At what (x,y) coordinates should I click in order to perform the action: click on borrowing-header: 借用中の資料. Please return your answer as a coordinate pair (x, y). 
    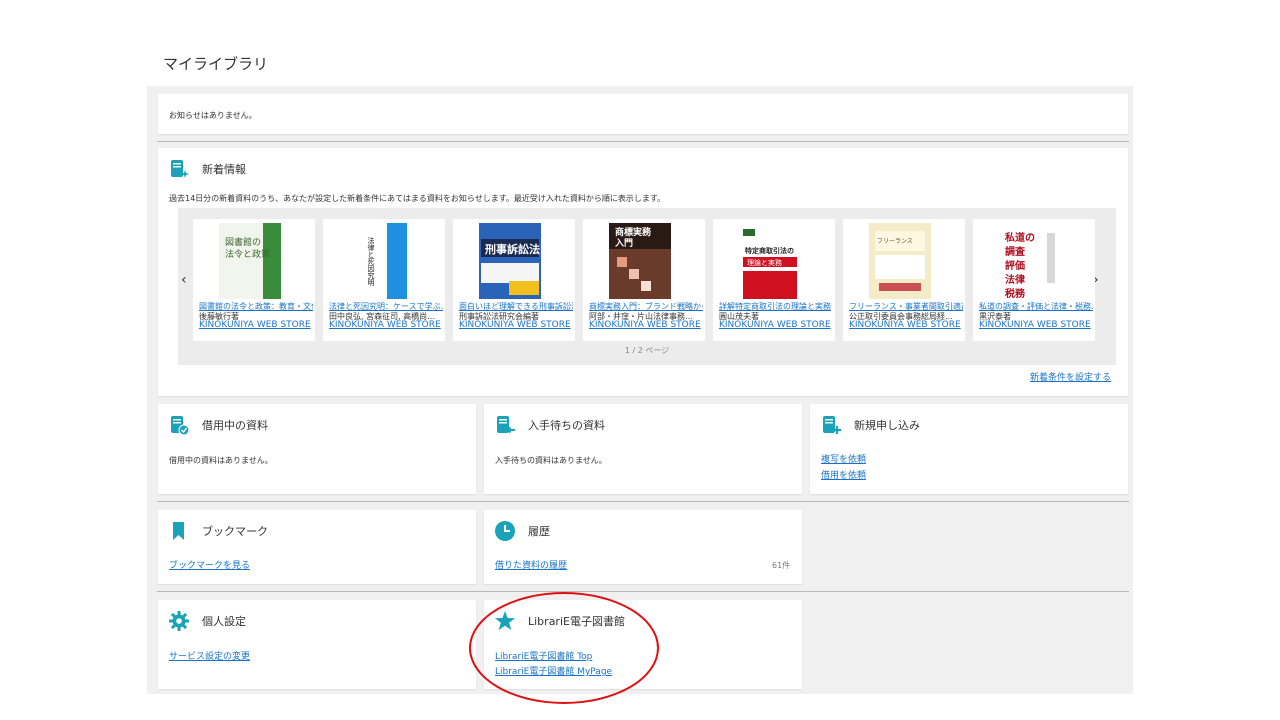
    Looking at the image, I should click on (218, 425).